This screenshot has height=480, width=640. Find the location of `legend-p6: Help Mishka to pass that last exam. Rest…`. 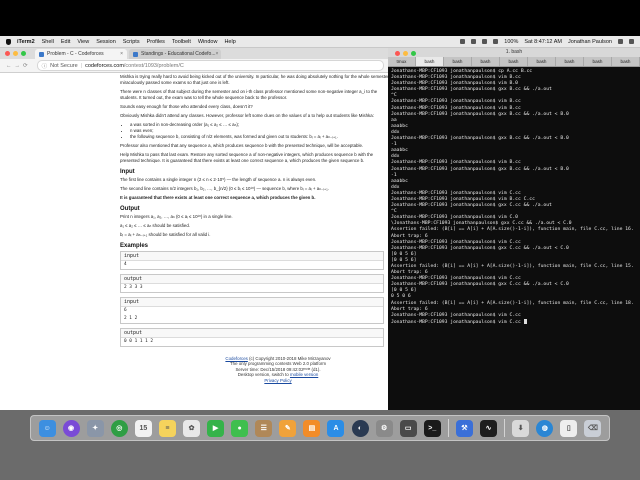

legend-p6: Help Mishka to pass that last exam. Rest… is located at coordinates (247, 157).